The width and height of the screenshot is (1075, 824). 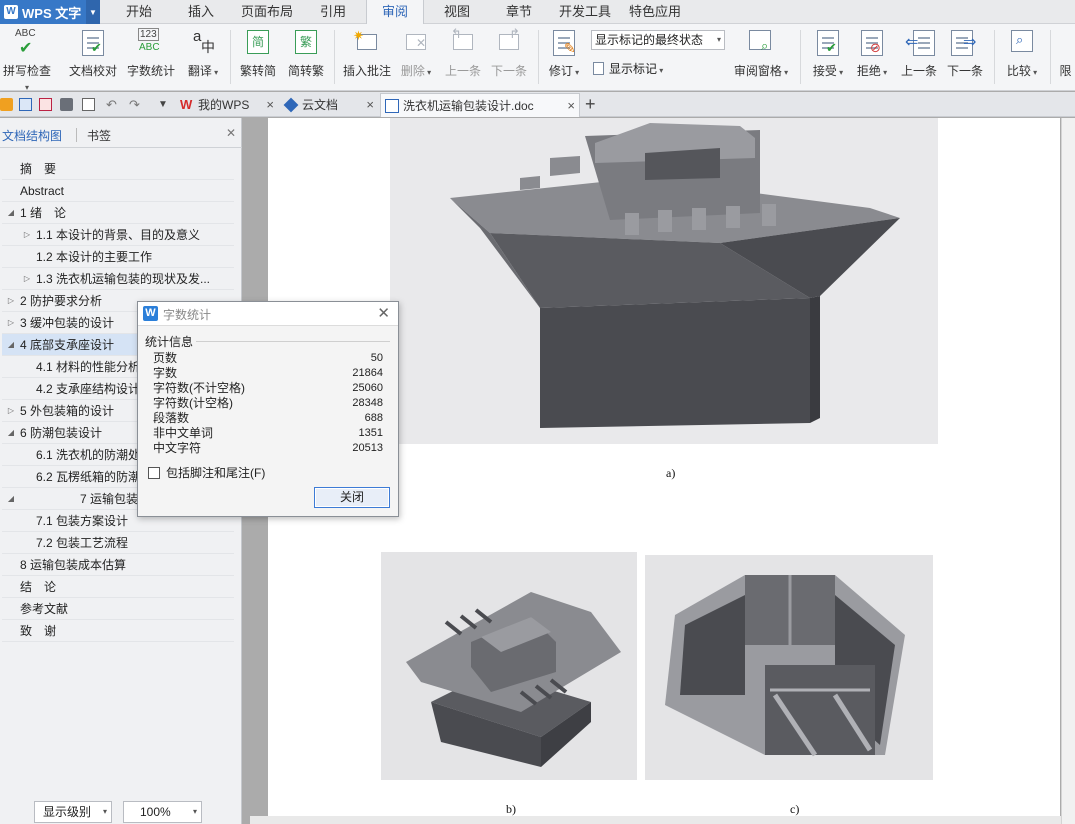 What do you see at coordinates (1065, 57) in the screenshot?
I see `restrict-editing-button: 限` at bounding box center [1065, 57].